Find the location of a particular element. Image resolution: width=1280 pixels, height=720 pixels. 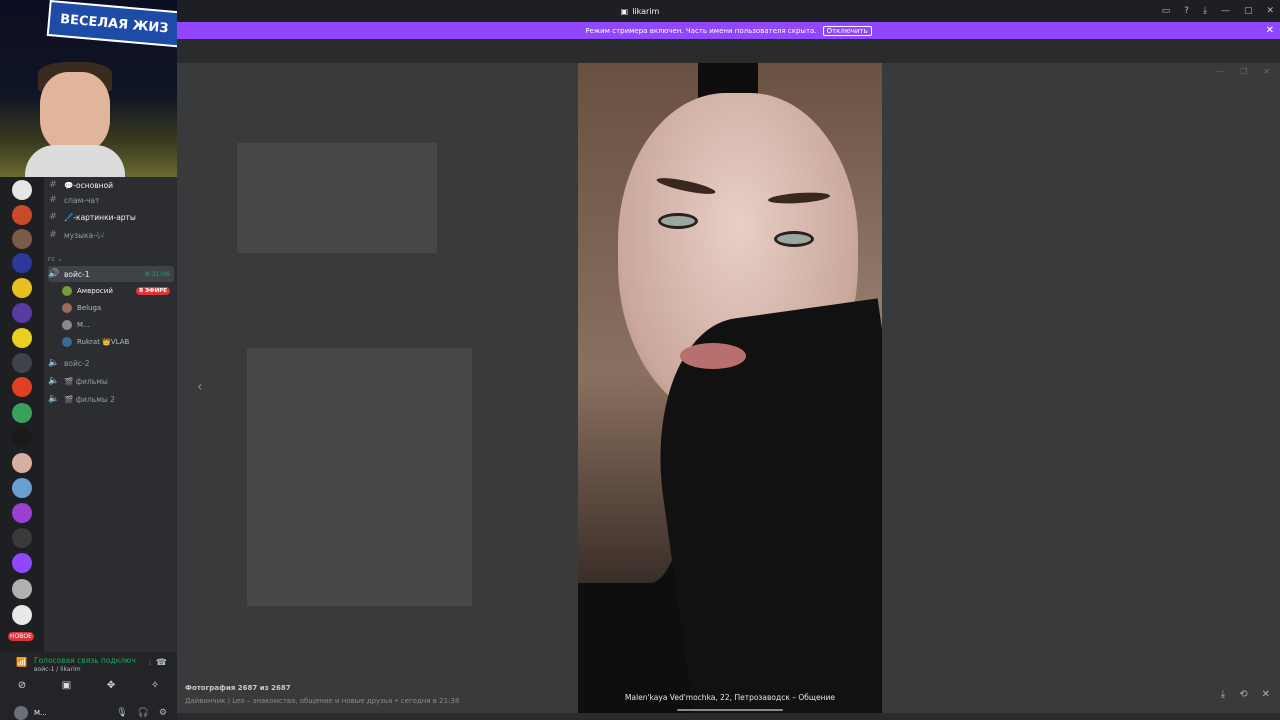

signal-icon: 📶 is located at coordinates (22, 663).